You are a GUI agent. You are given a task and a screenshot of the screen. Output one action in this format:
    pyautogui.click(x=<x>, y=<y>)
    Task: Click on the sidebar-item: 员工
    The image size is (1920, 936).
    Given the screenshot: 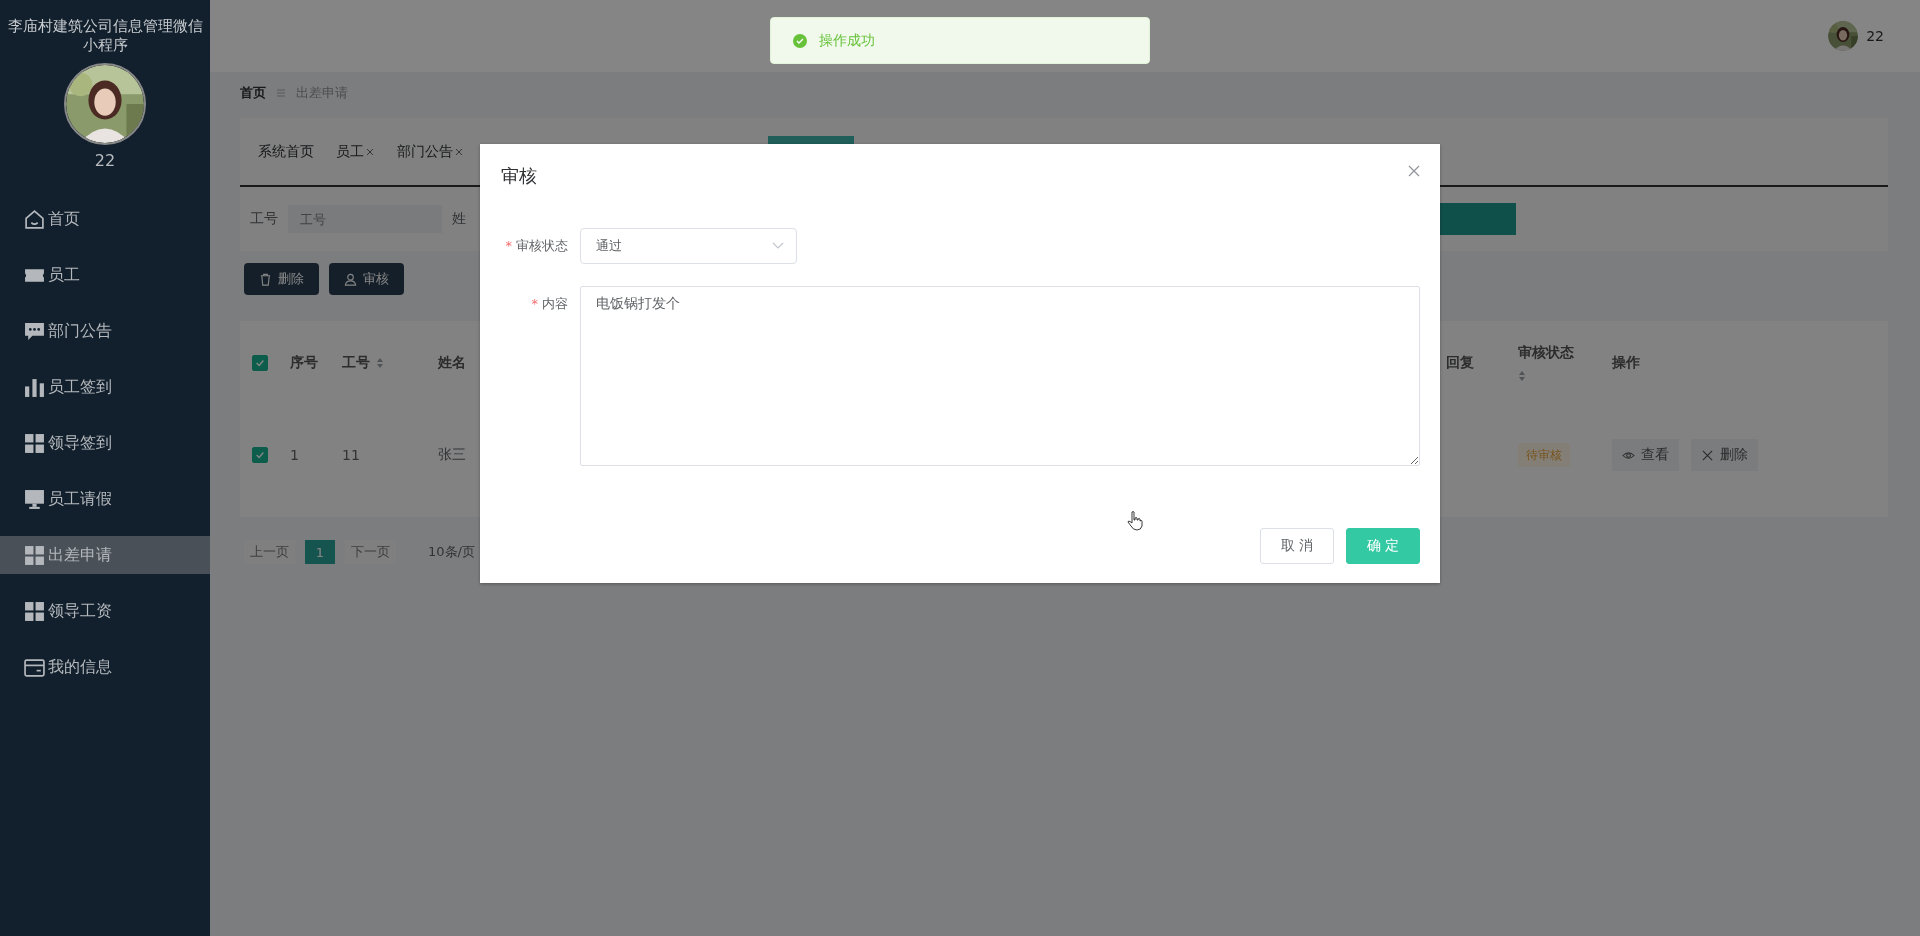 What is the action you would take?
    pyautogui.click(x=105, y=275)
    